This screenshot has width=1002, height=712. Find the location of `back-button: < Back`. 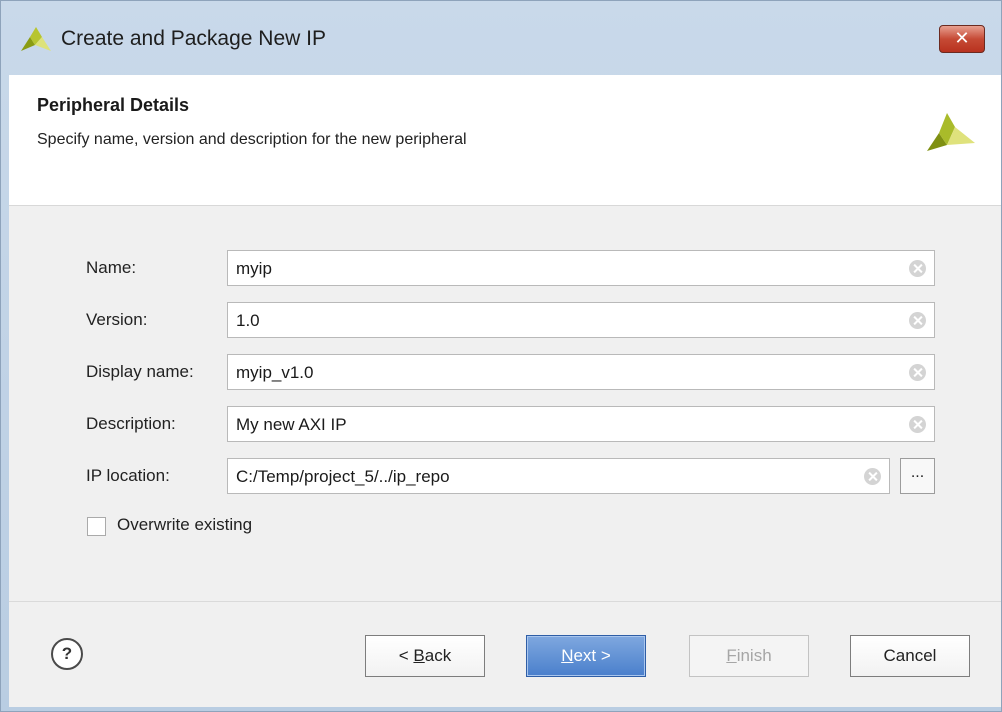

back-button: < Back is located at coordinates (425, 656).